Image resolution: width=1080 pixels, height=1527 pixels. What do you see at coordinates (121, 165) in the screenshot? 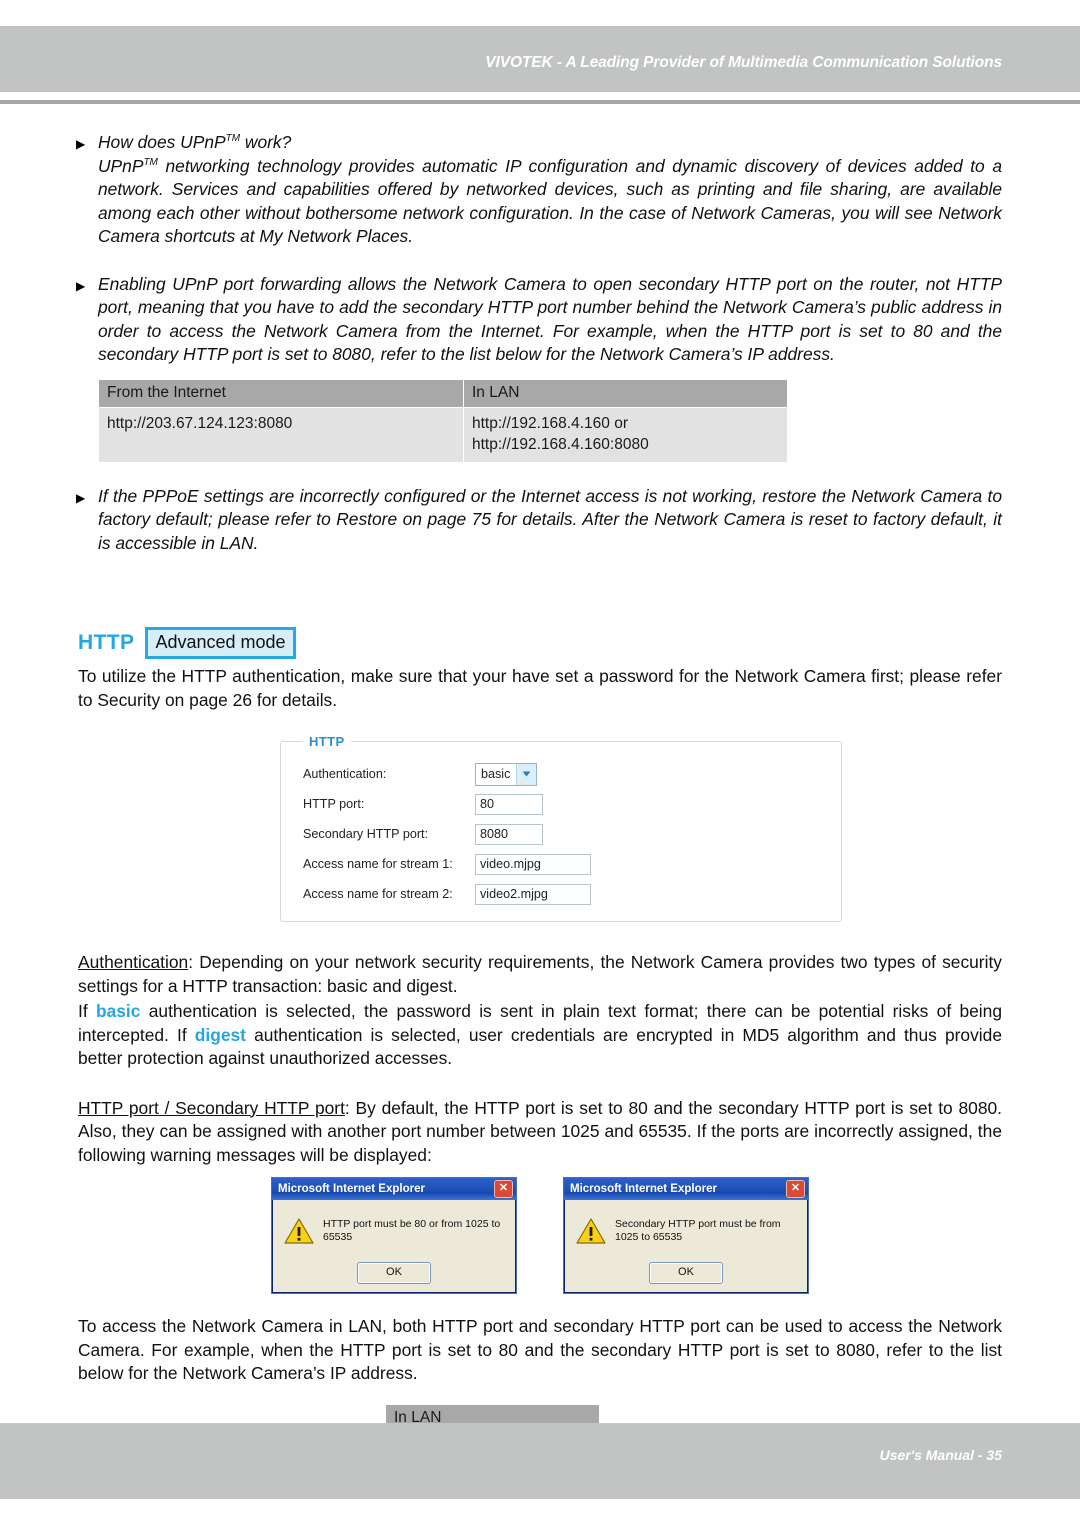
I see `bullet-upnp-body-pre: UPnP` at bounding box center [121, 165].